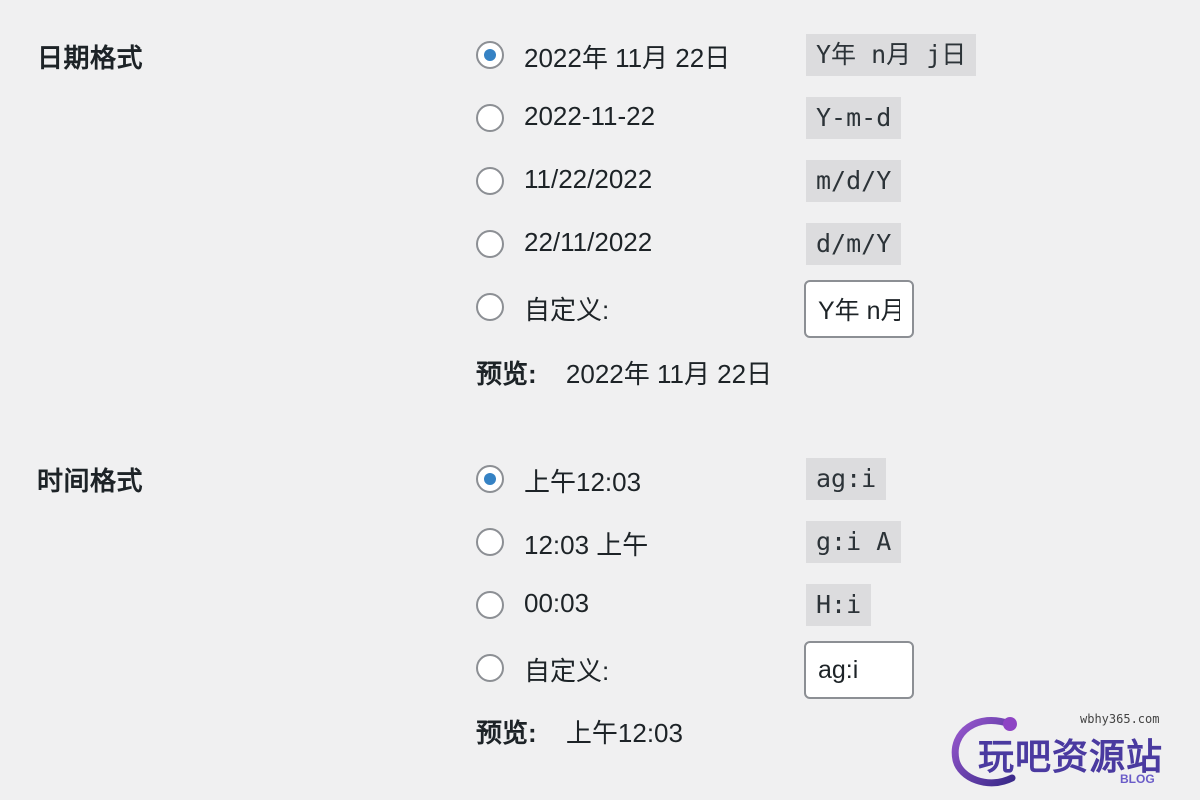 This screenshot has width=1200, height=800. Describe the element at coordinates (490, 542) in the screenshot. I see `time-option-2-radio` at that location.